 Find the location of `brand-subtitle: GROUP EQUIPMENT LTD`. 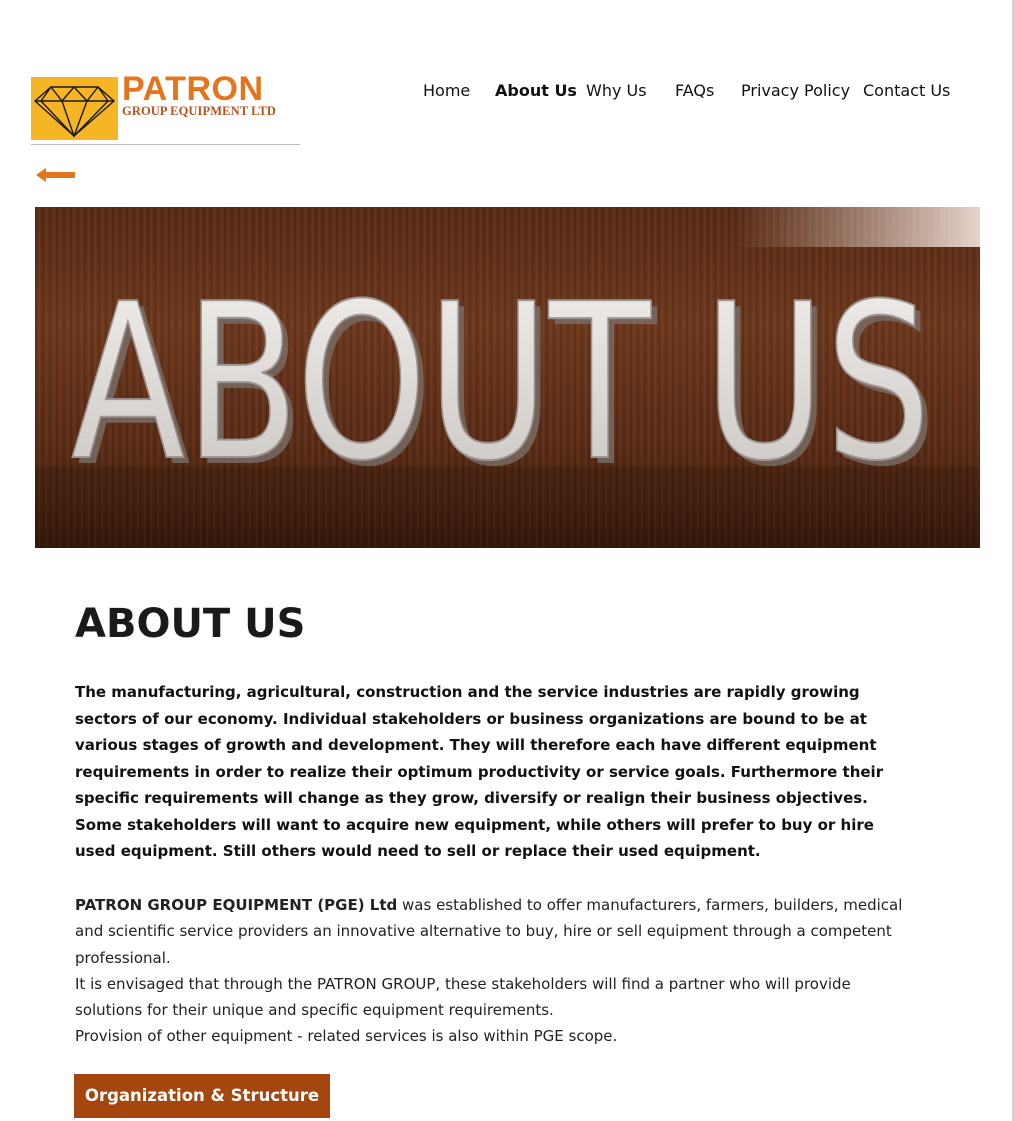

brand-subtitle: GROUP EQUIPMENT LTD is located at coordinates (199, 111).